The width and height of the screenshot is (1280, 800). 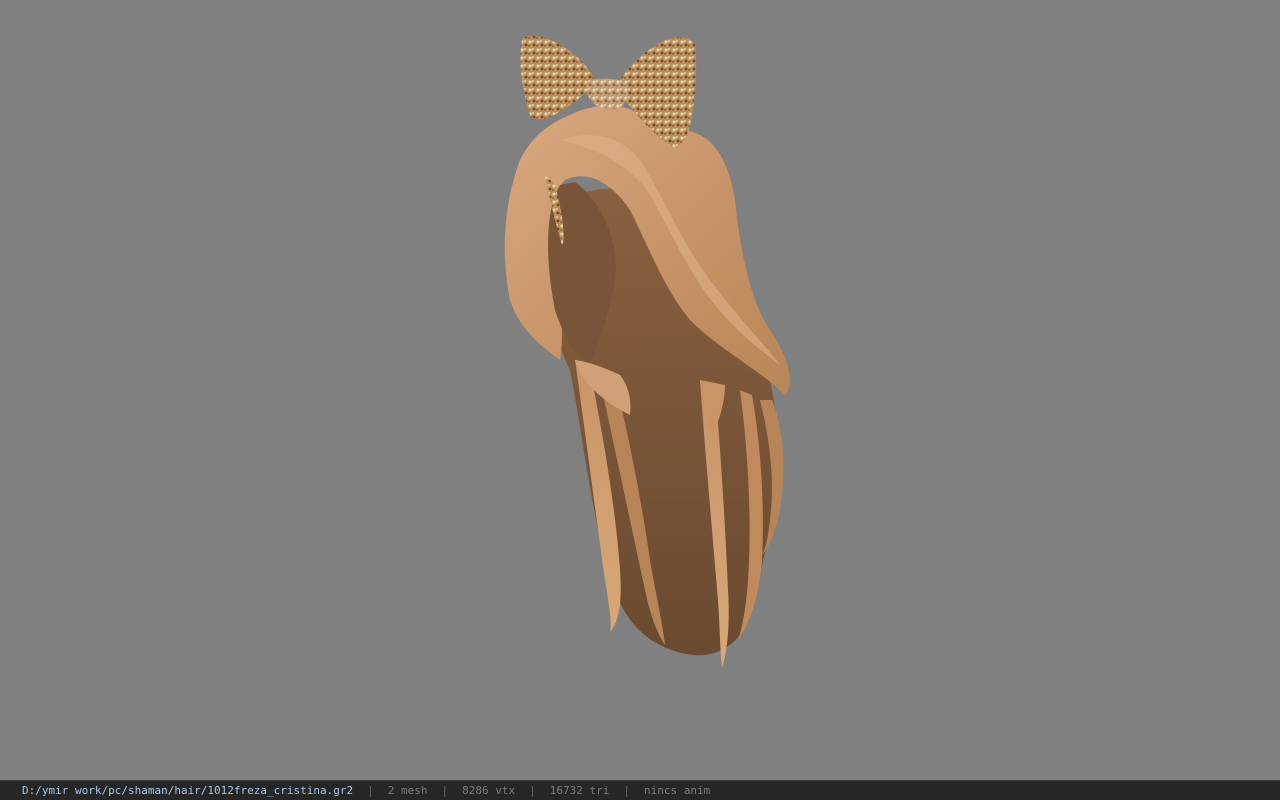 I want to click on bow-center-shade, so click(x=607, y=93).